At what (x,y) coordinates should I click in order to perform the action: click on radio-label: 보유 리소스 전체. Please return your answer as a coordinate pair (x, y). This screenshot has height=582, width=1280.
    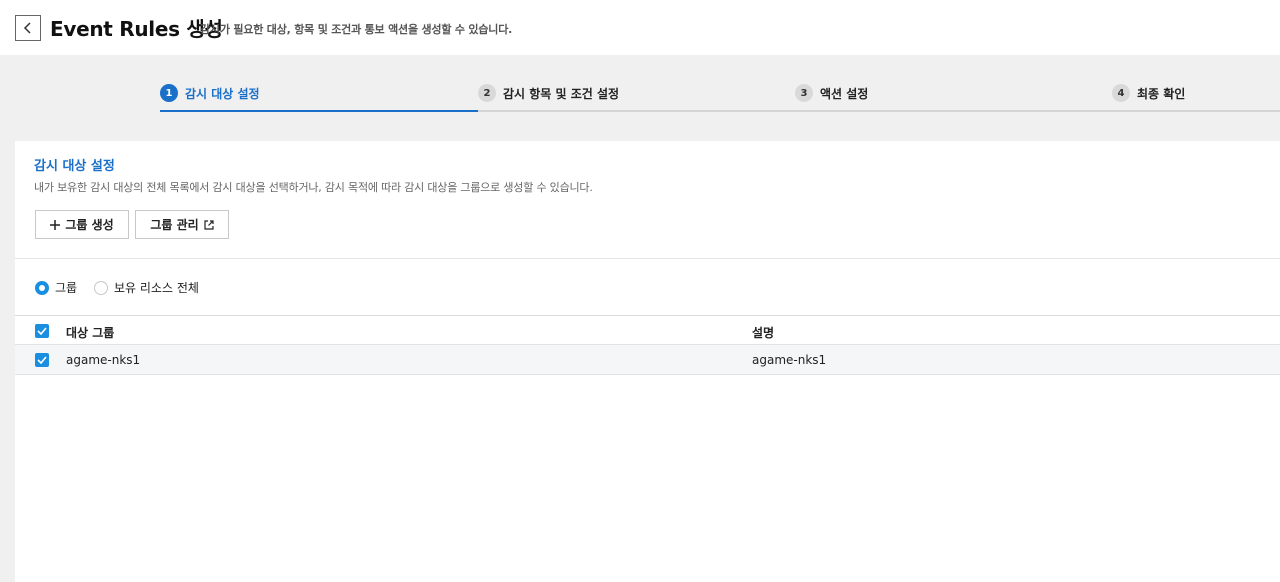
    Looking at the image, I should click on (156, 288).